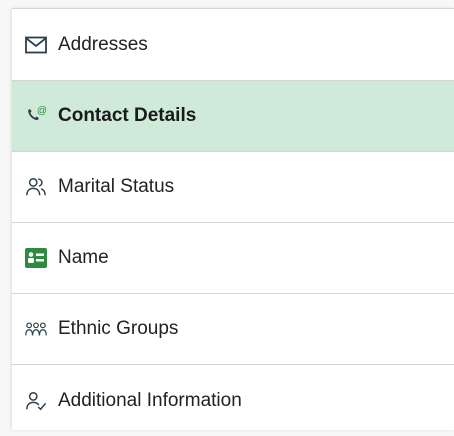 Image resolution: width=454 pixels, height=436 pixels. Describe the element at coordinates (116, 186) in the screenshot. I see `nav-item-label: Marital Status` at that location.